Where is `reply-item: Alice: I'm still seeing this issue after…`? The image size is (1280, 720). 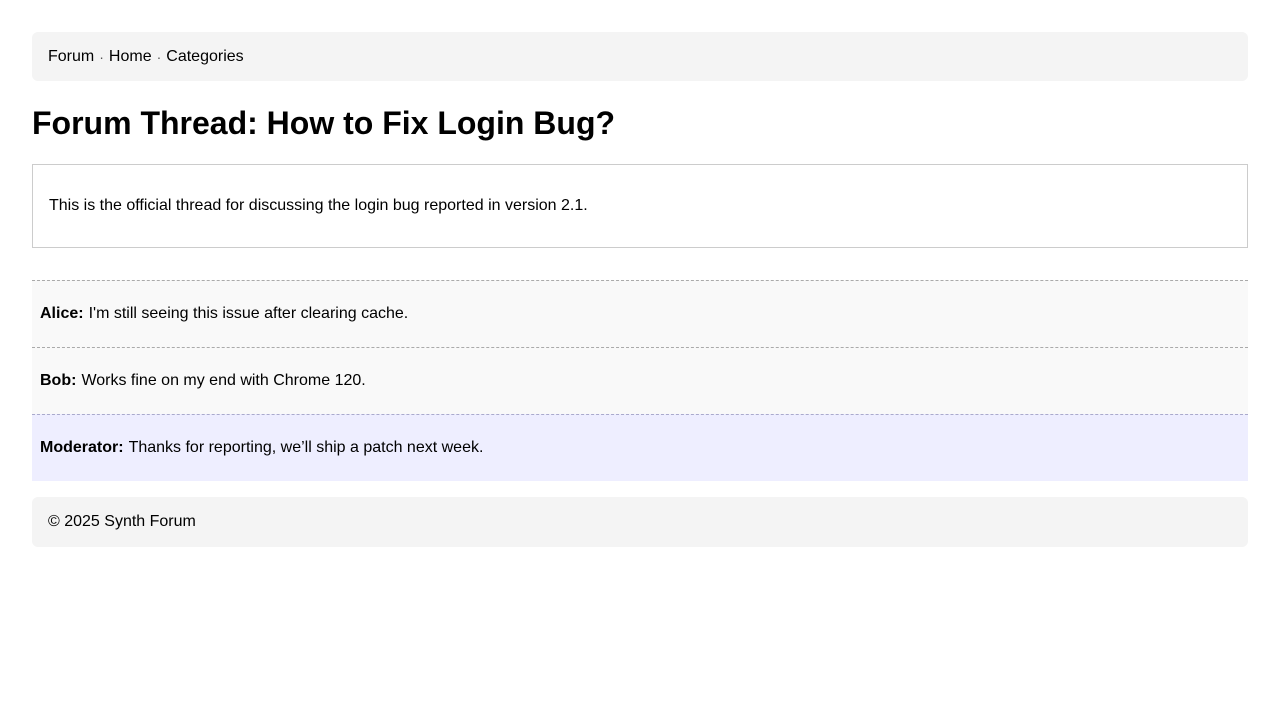
reply-item: Alice: I'm still seeing this issue after… is located at coordinates (640, 313).